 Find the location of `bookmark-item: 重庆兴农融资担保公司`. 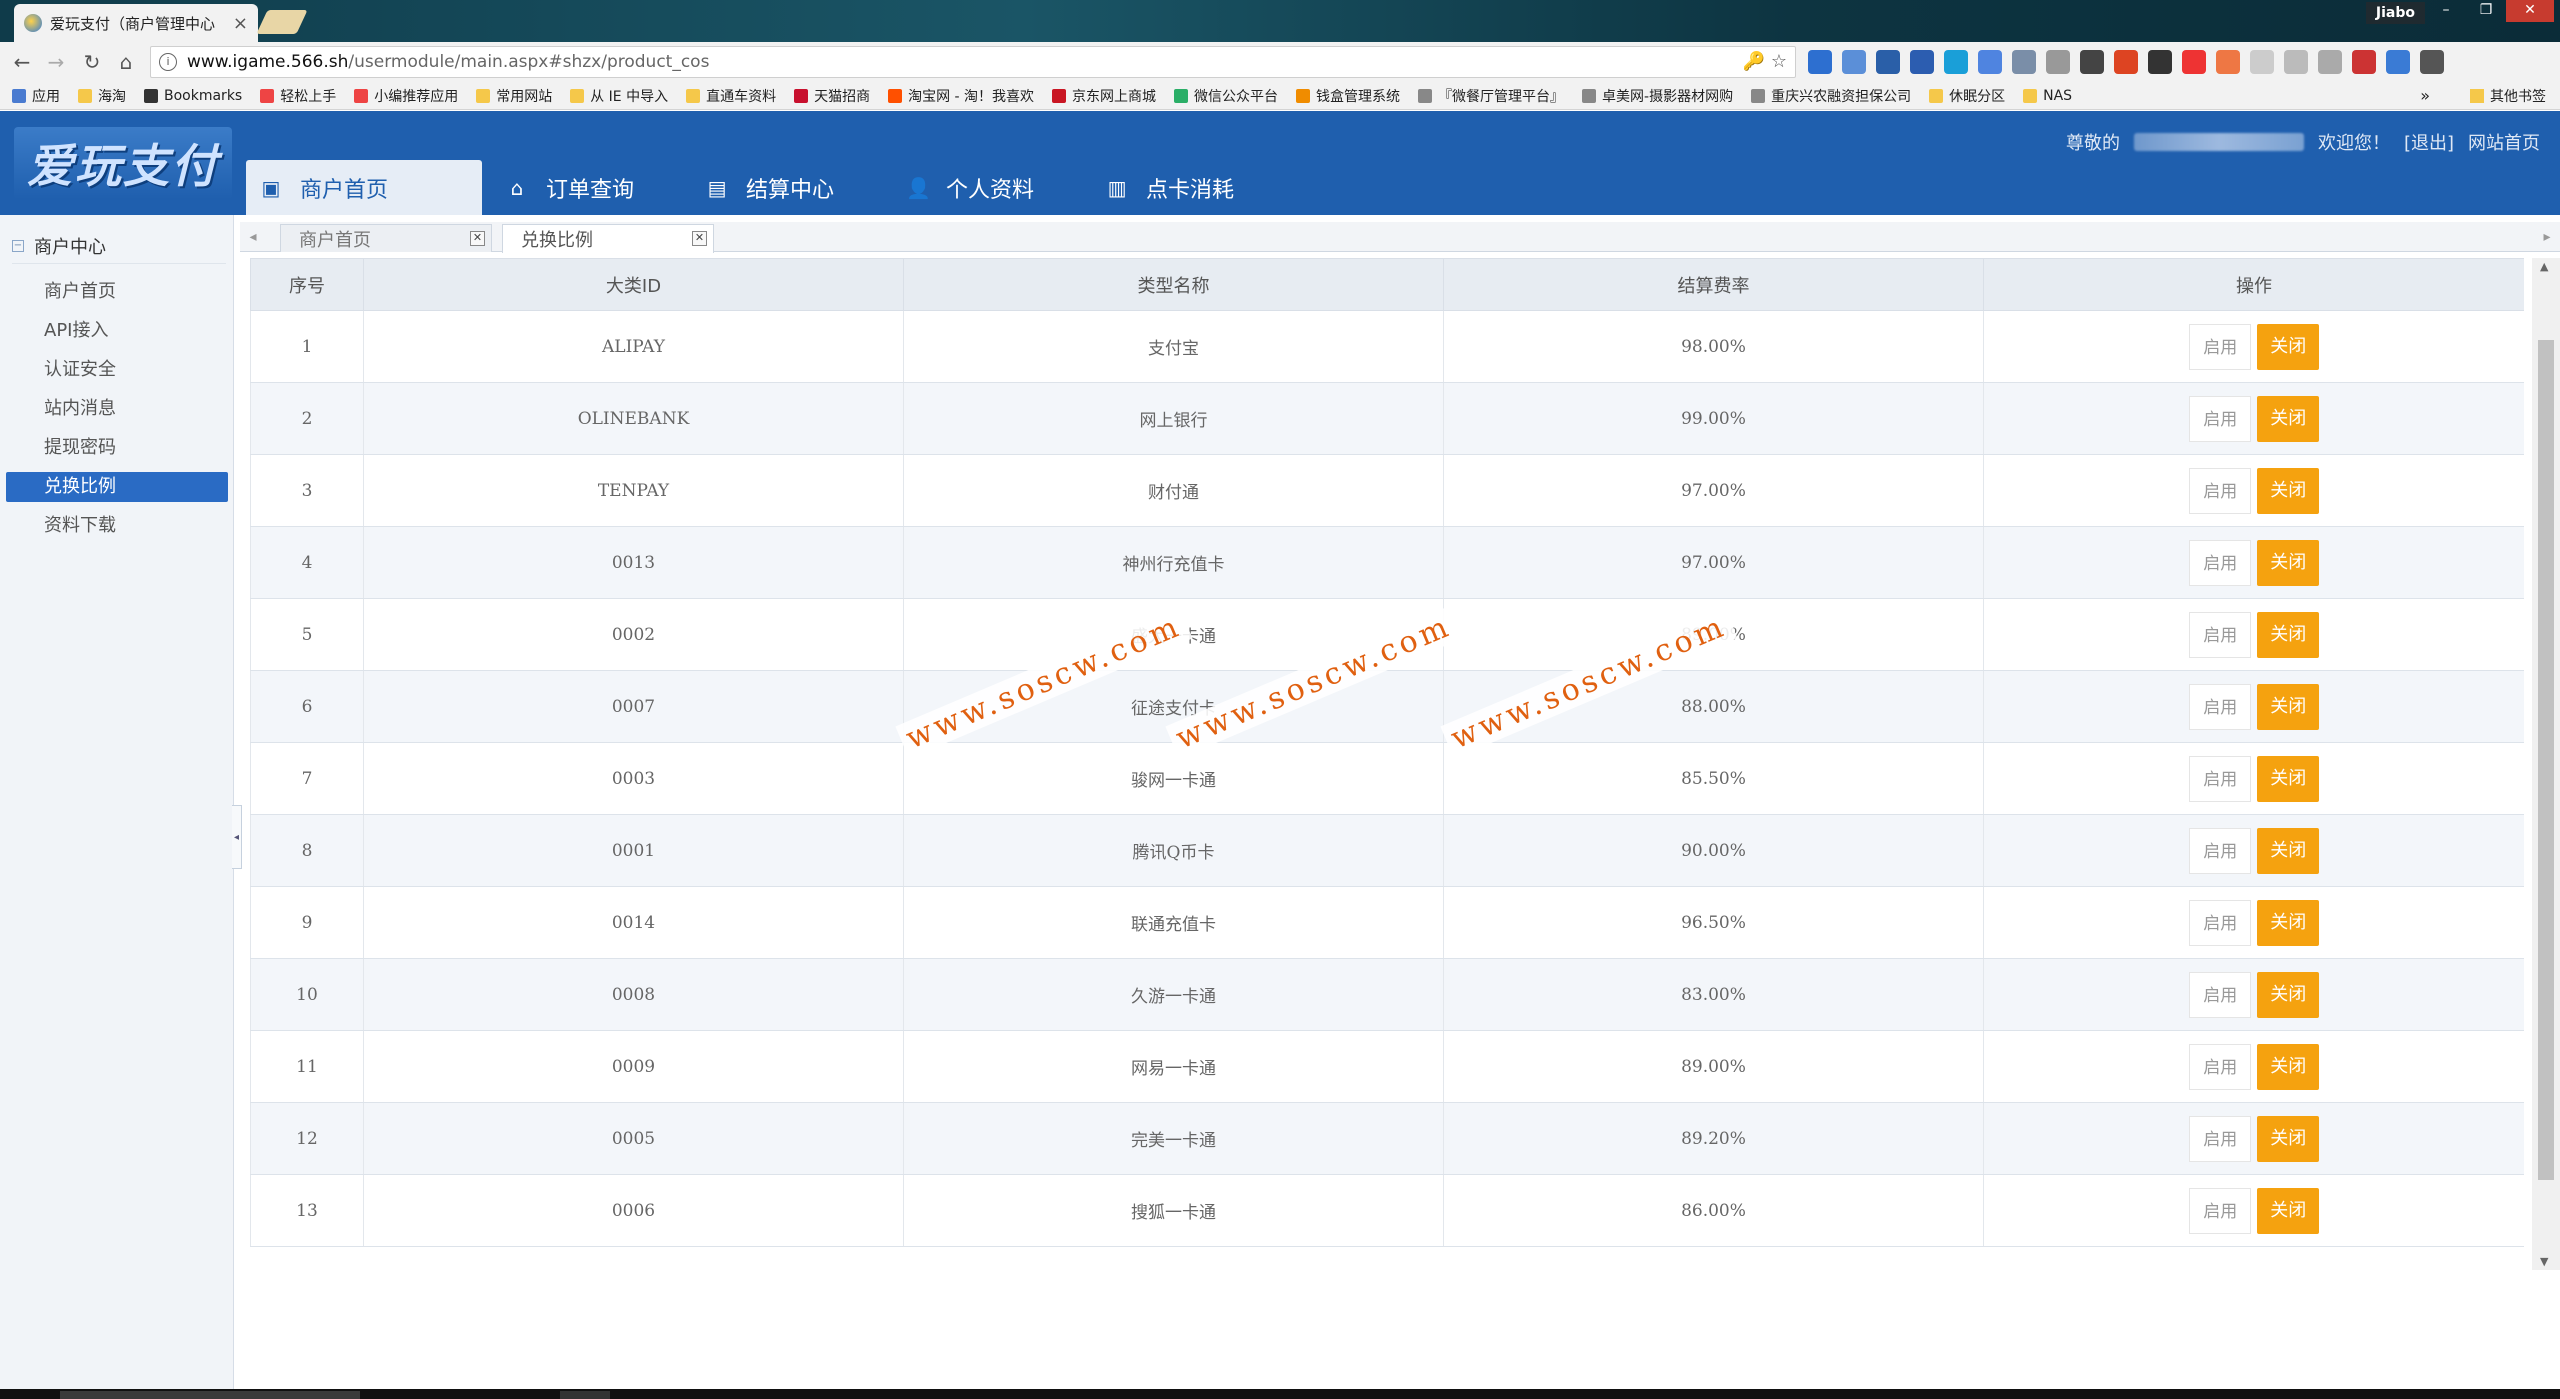

bookmark-item: 重庆兴农融资担保公司 is located at coordinates (1831, 96).